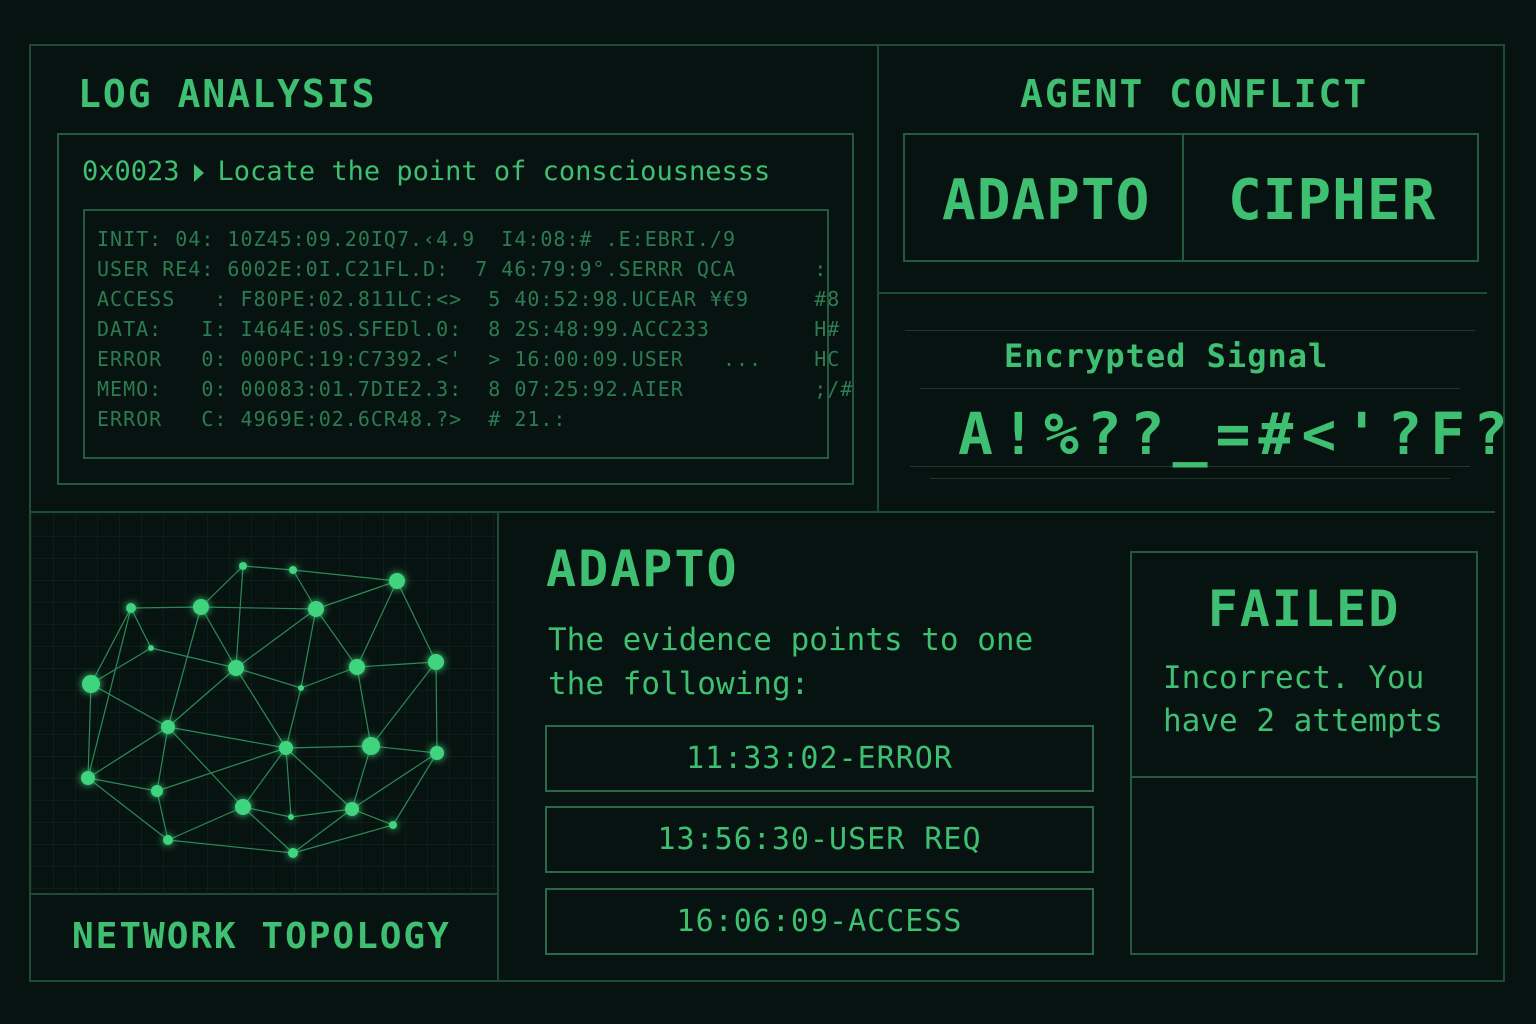 The image size is (1536, 1024). I want to click on answer-option-1: 11:33:02-ERROR, so click(819, 758).